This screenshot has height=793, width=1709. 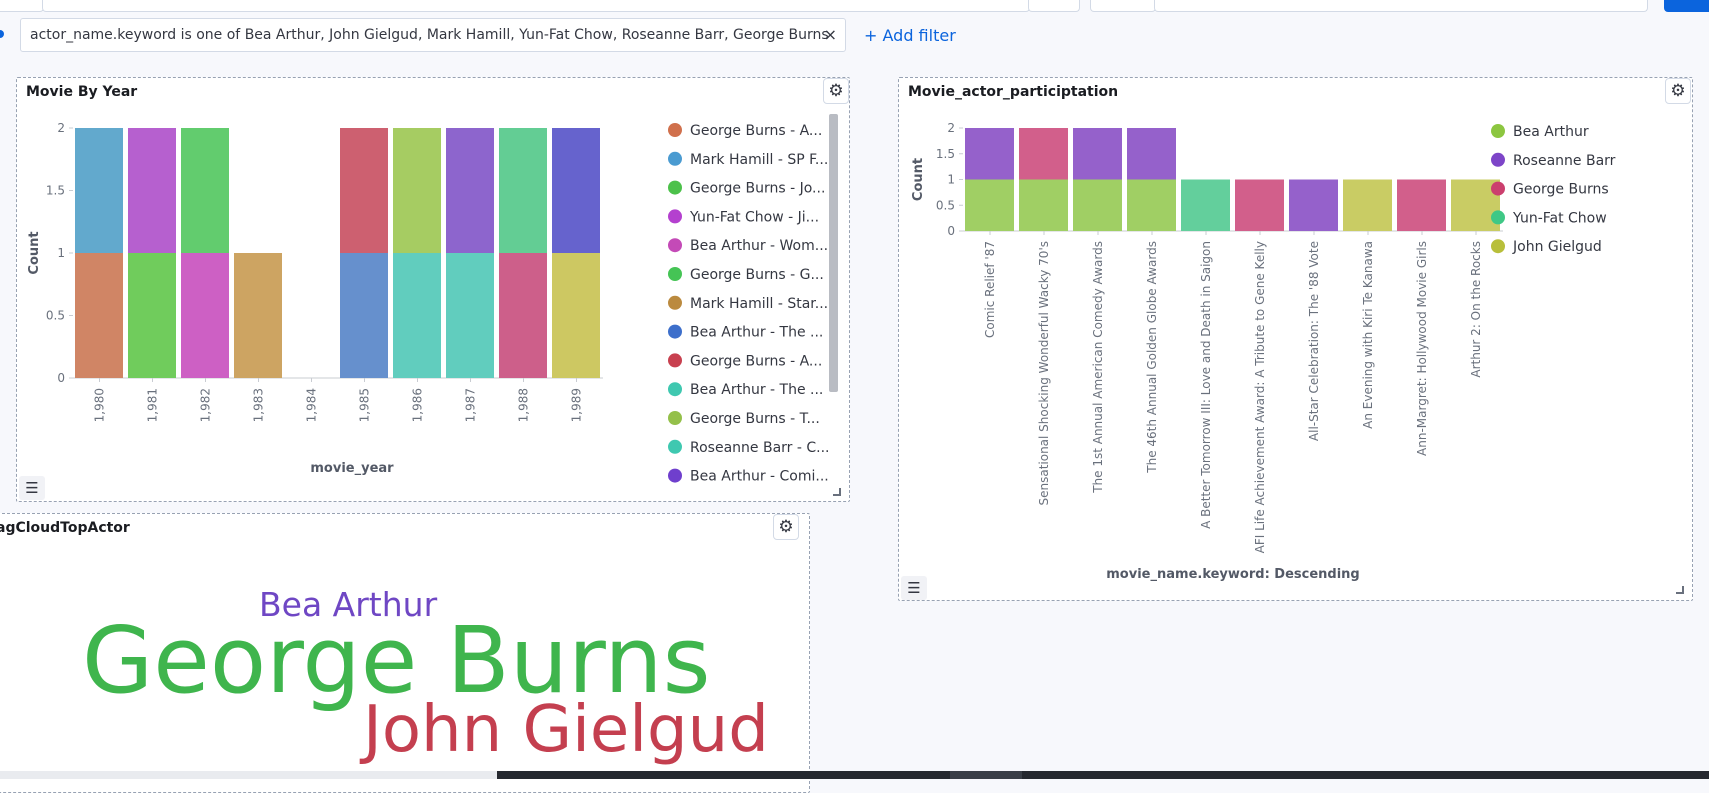 What do you see at coordinates (910, 35) in the screenshot?
I see `add-filter-button: + Add filter` at bounding box center [910, 35].